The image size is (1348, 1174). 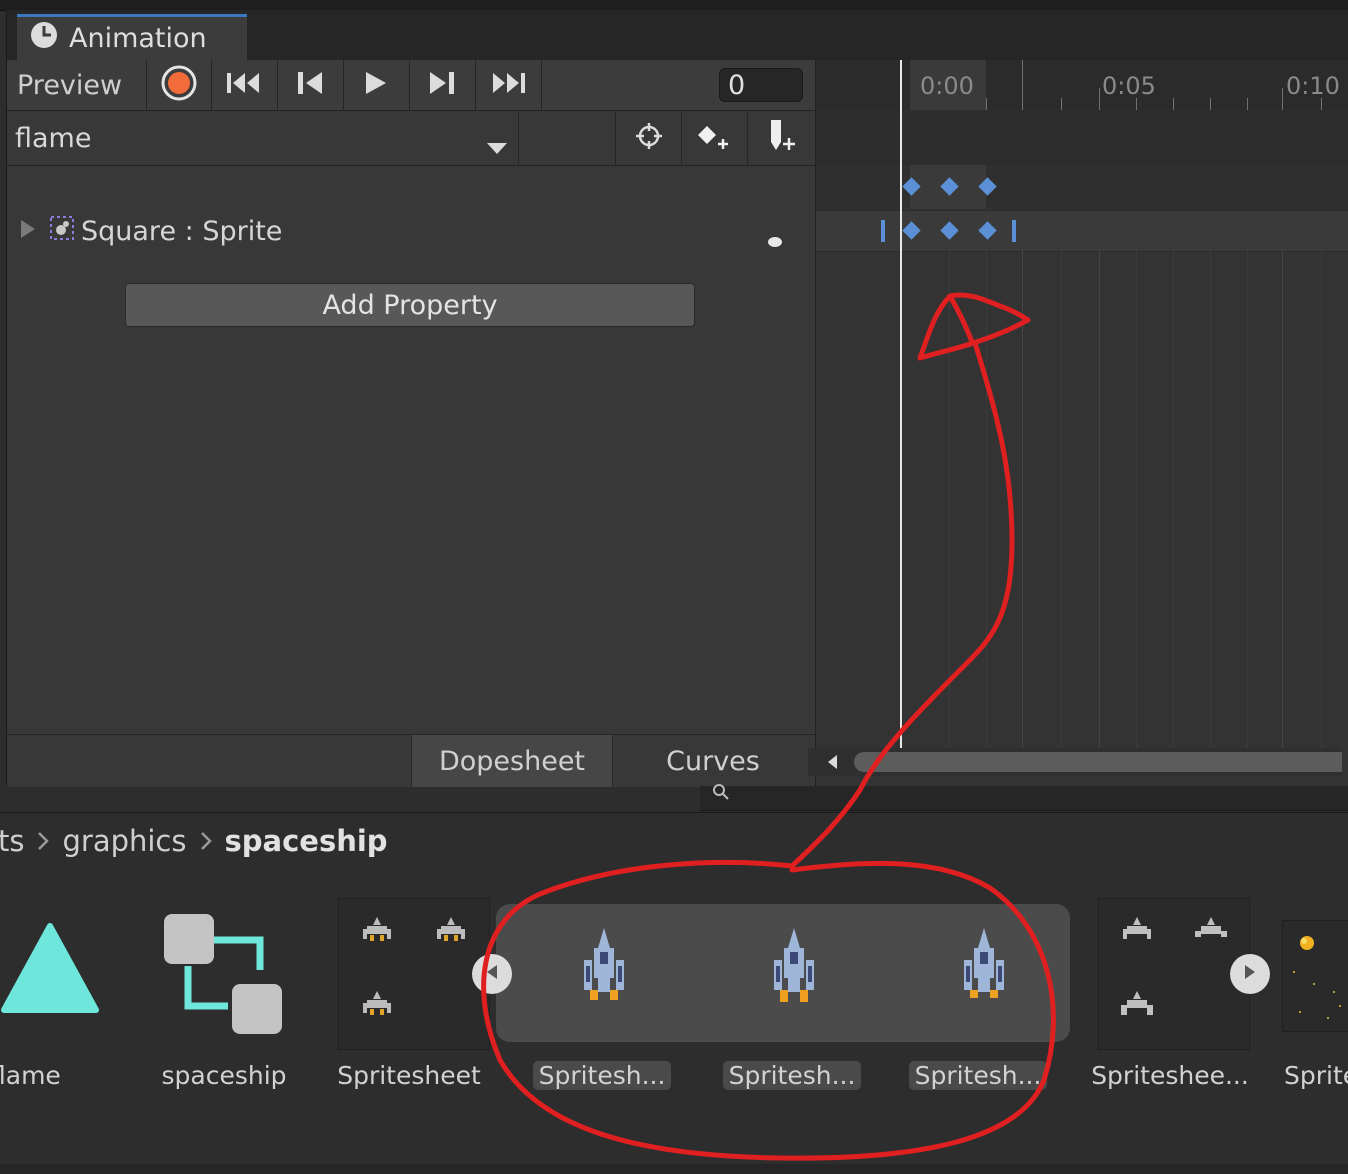 I want to click on last-keyframe-button, so click(x=508, y=85).